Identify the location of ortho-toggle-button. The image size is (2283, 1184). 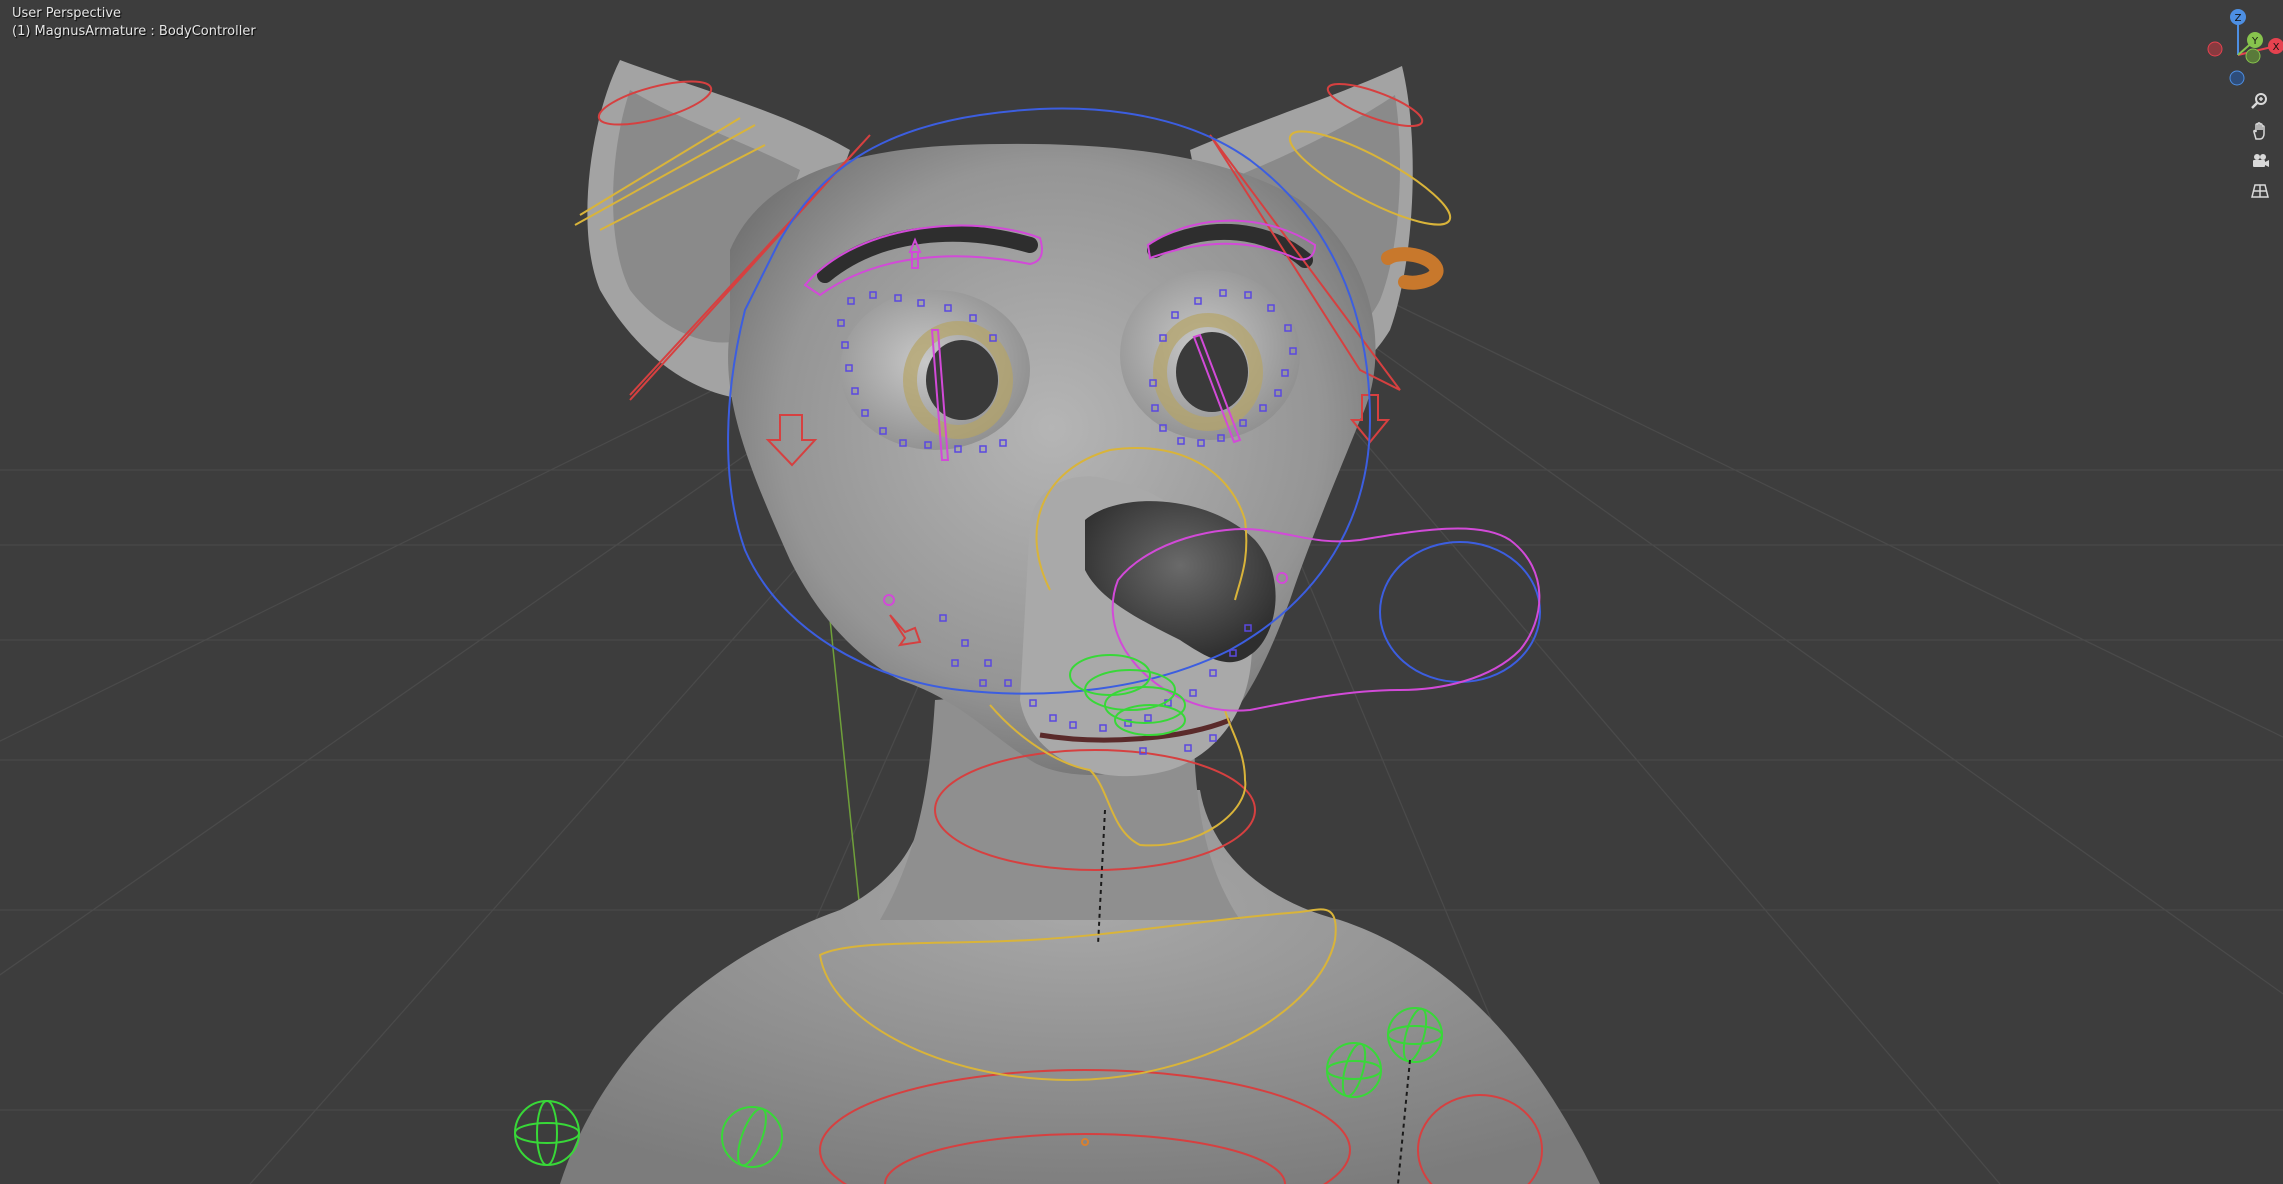
(2260, 191).